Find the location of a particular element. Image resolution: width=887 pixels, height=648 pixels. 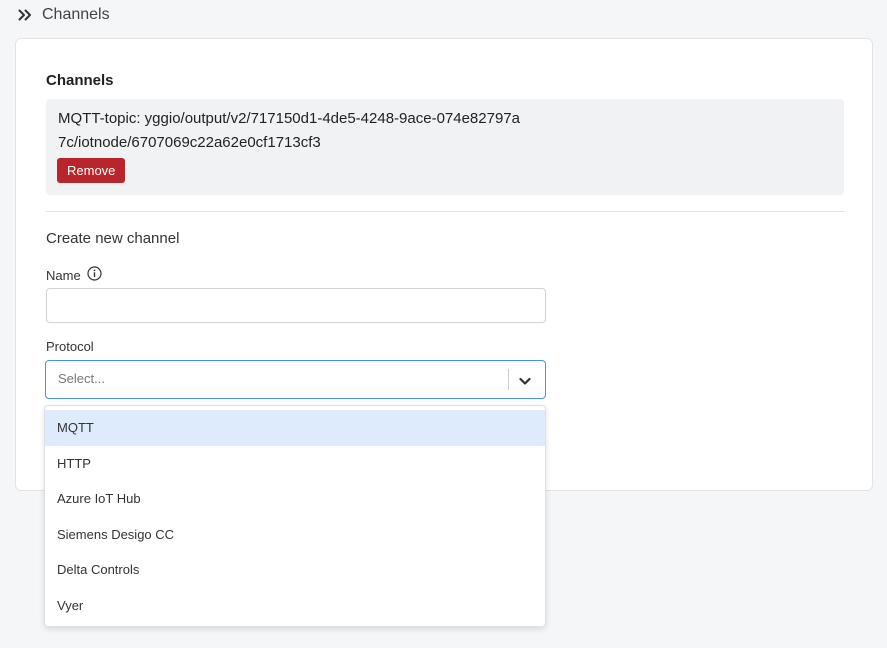

create-channel-title: Create new channel is located at coordinates (113, 238).